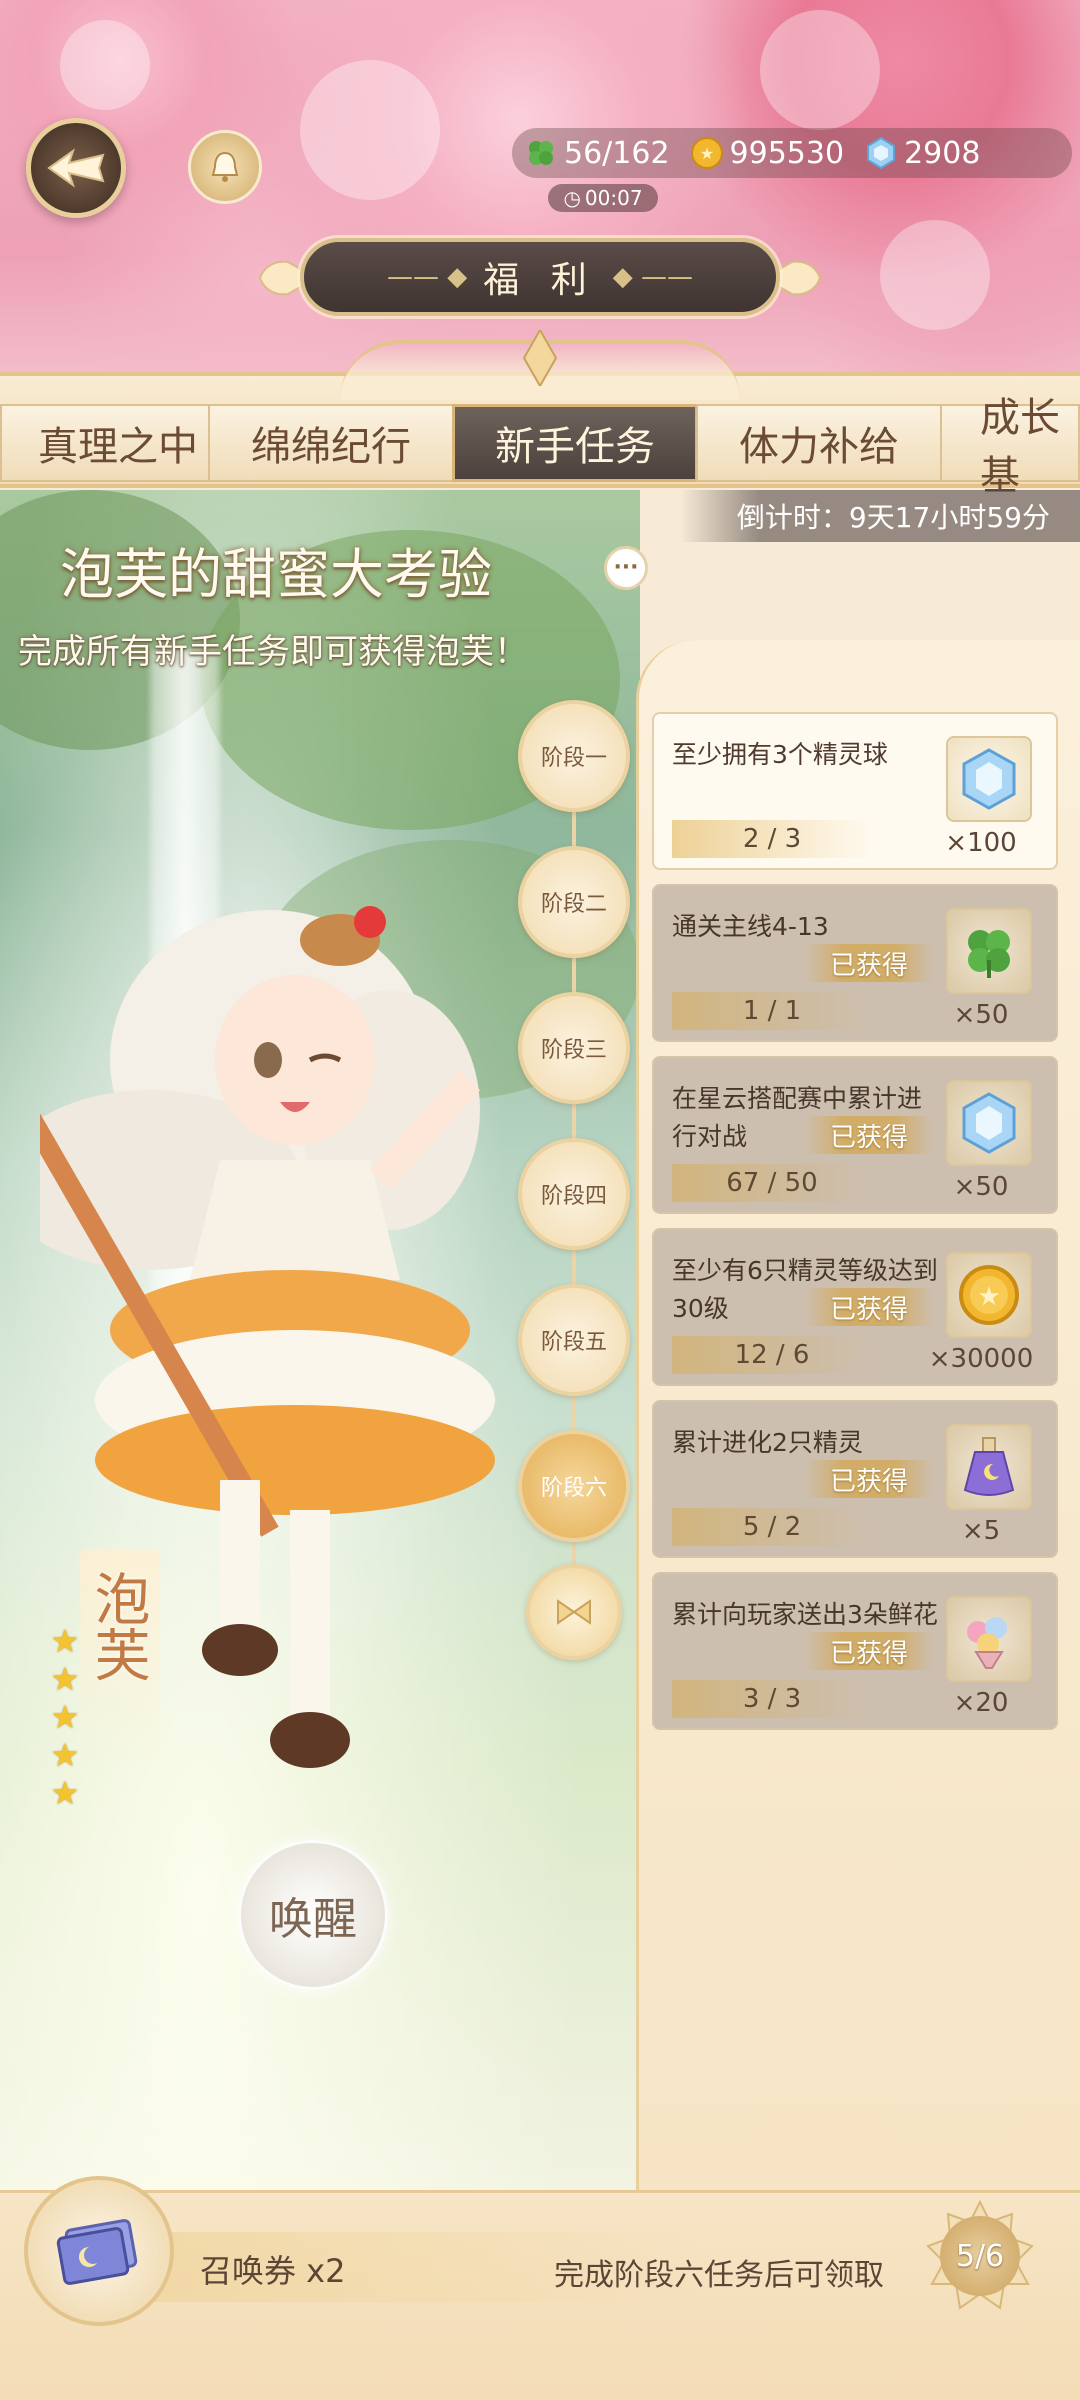 This screenshot has width=1080, height=2400. I want to click on stage-label: 阶段六, so click(573, 1488).